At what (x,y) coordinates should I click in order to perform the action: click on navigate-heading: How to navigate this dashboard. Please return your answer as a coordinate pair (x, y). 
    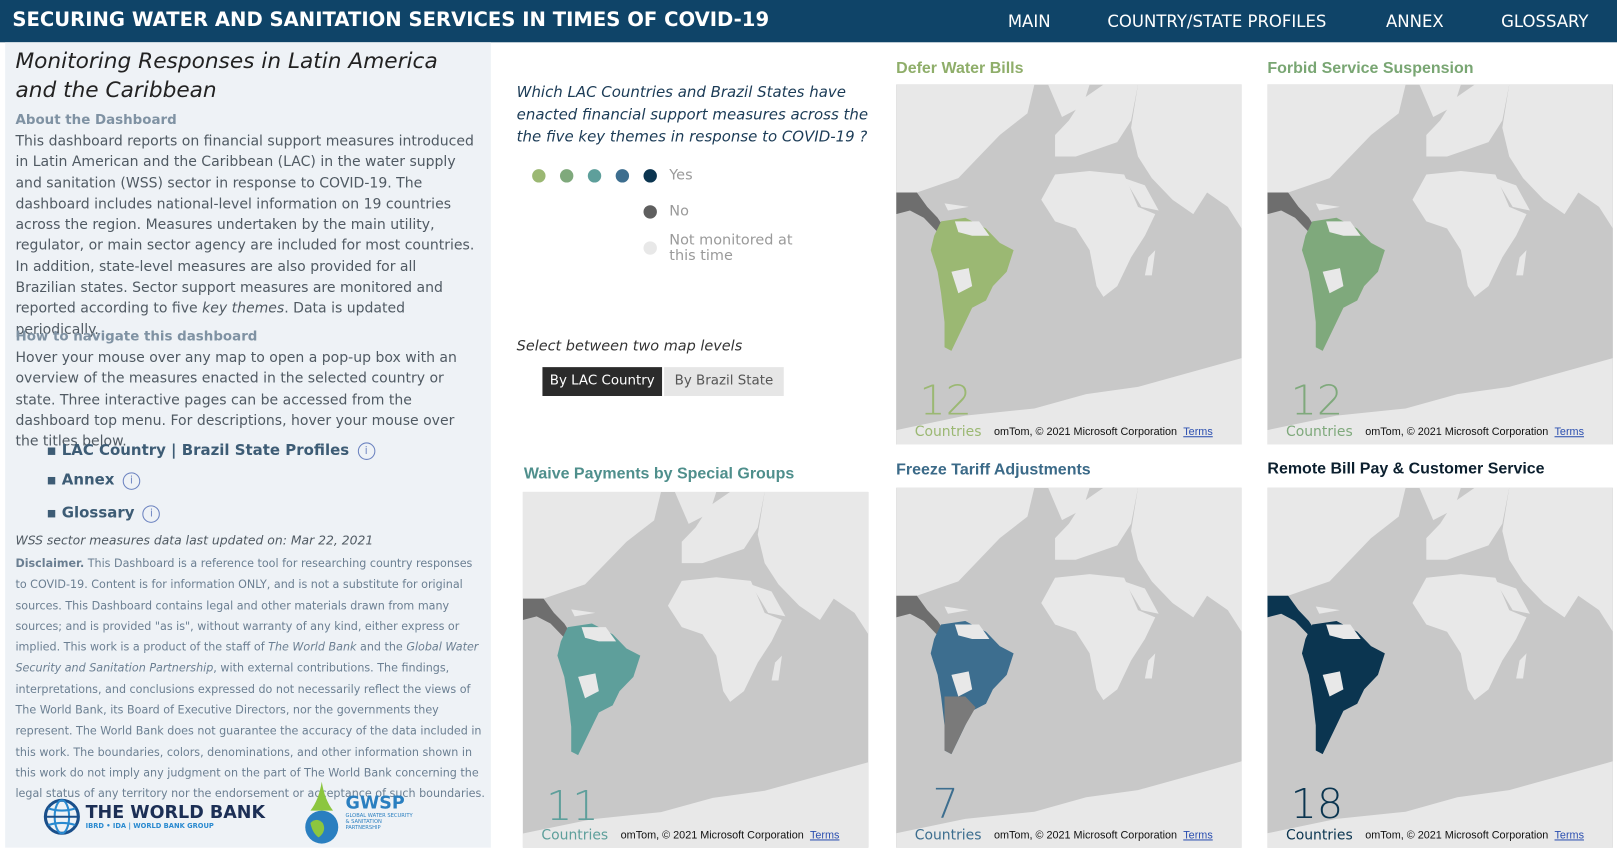
    Looking at the image, I should click on (136, 336).